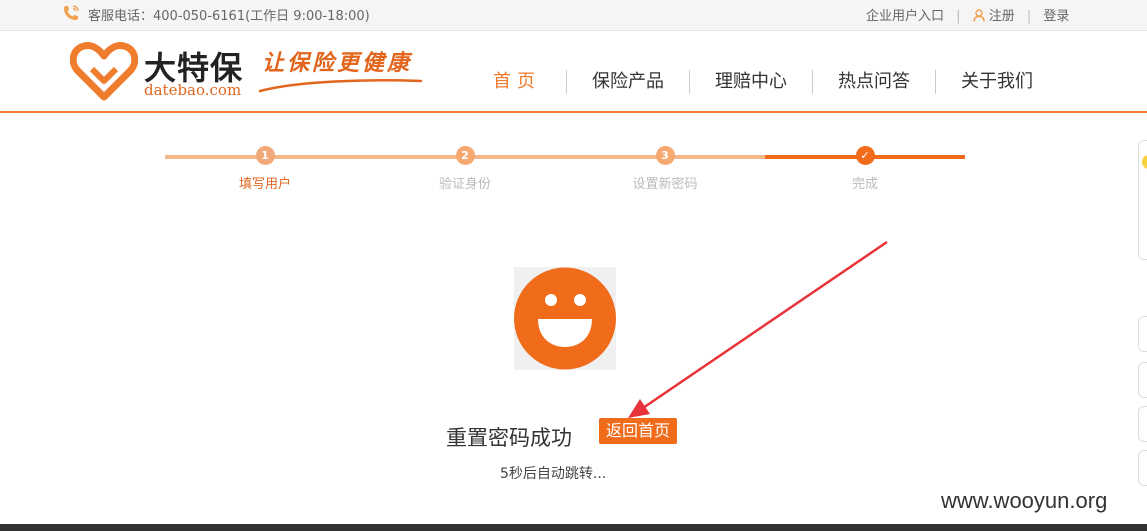 This screenshot has width=1147, height=531. I want to click on watermark: www.wooyun.org, so click(1024, 500).